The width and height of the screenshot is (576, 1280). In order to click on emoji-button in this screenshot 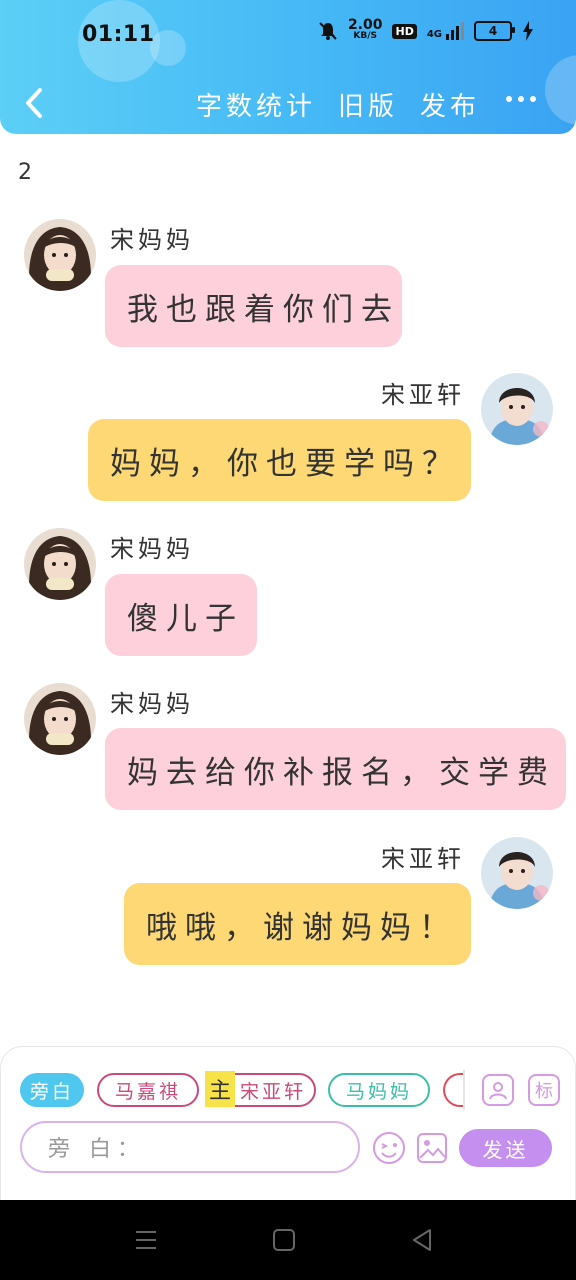, I will do `click(389, 1148)`.